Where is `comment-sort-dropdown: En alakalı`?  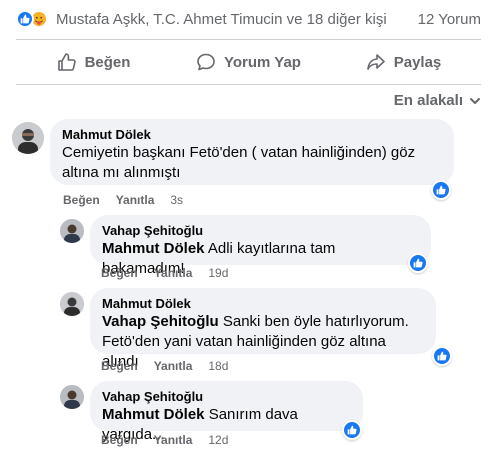
comment-sort-dropdown: En alakalı is located at coordinates (437, 100).